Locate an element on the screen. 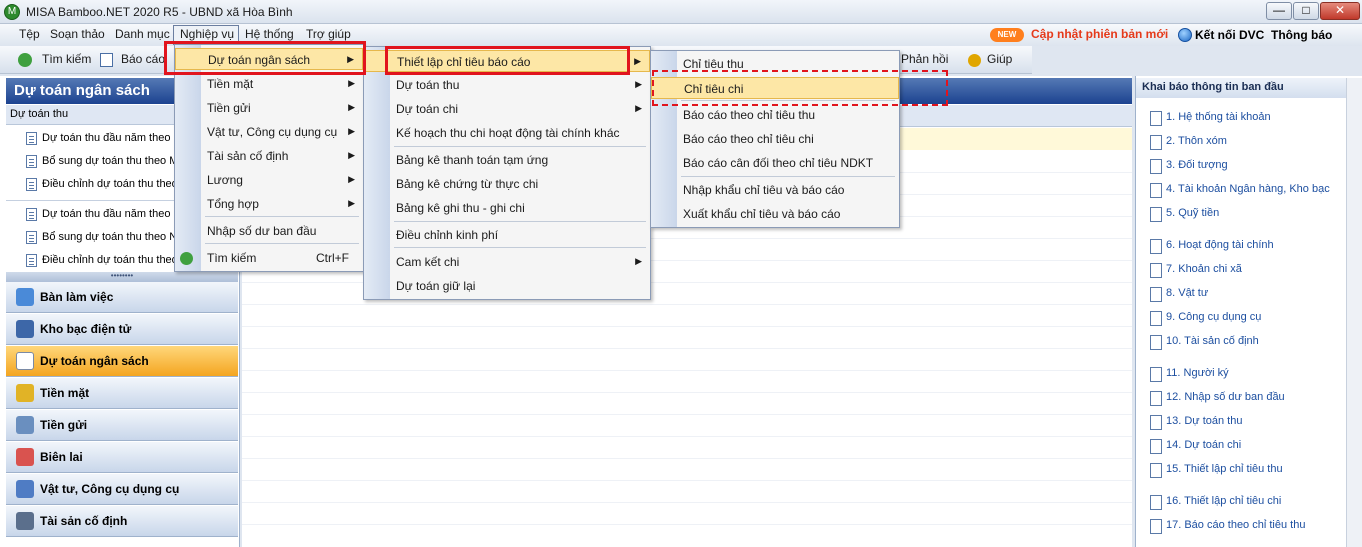 This screenshot has height=547, width=1362. toolbar-search-button: Tìm kiếm is located at coordinates (66, 59).